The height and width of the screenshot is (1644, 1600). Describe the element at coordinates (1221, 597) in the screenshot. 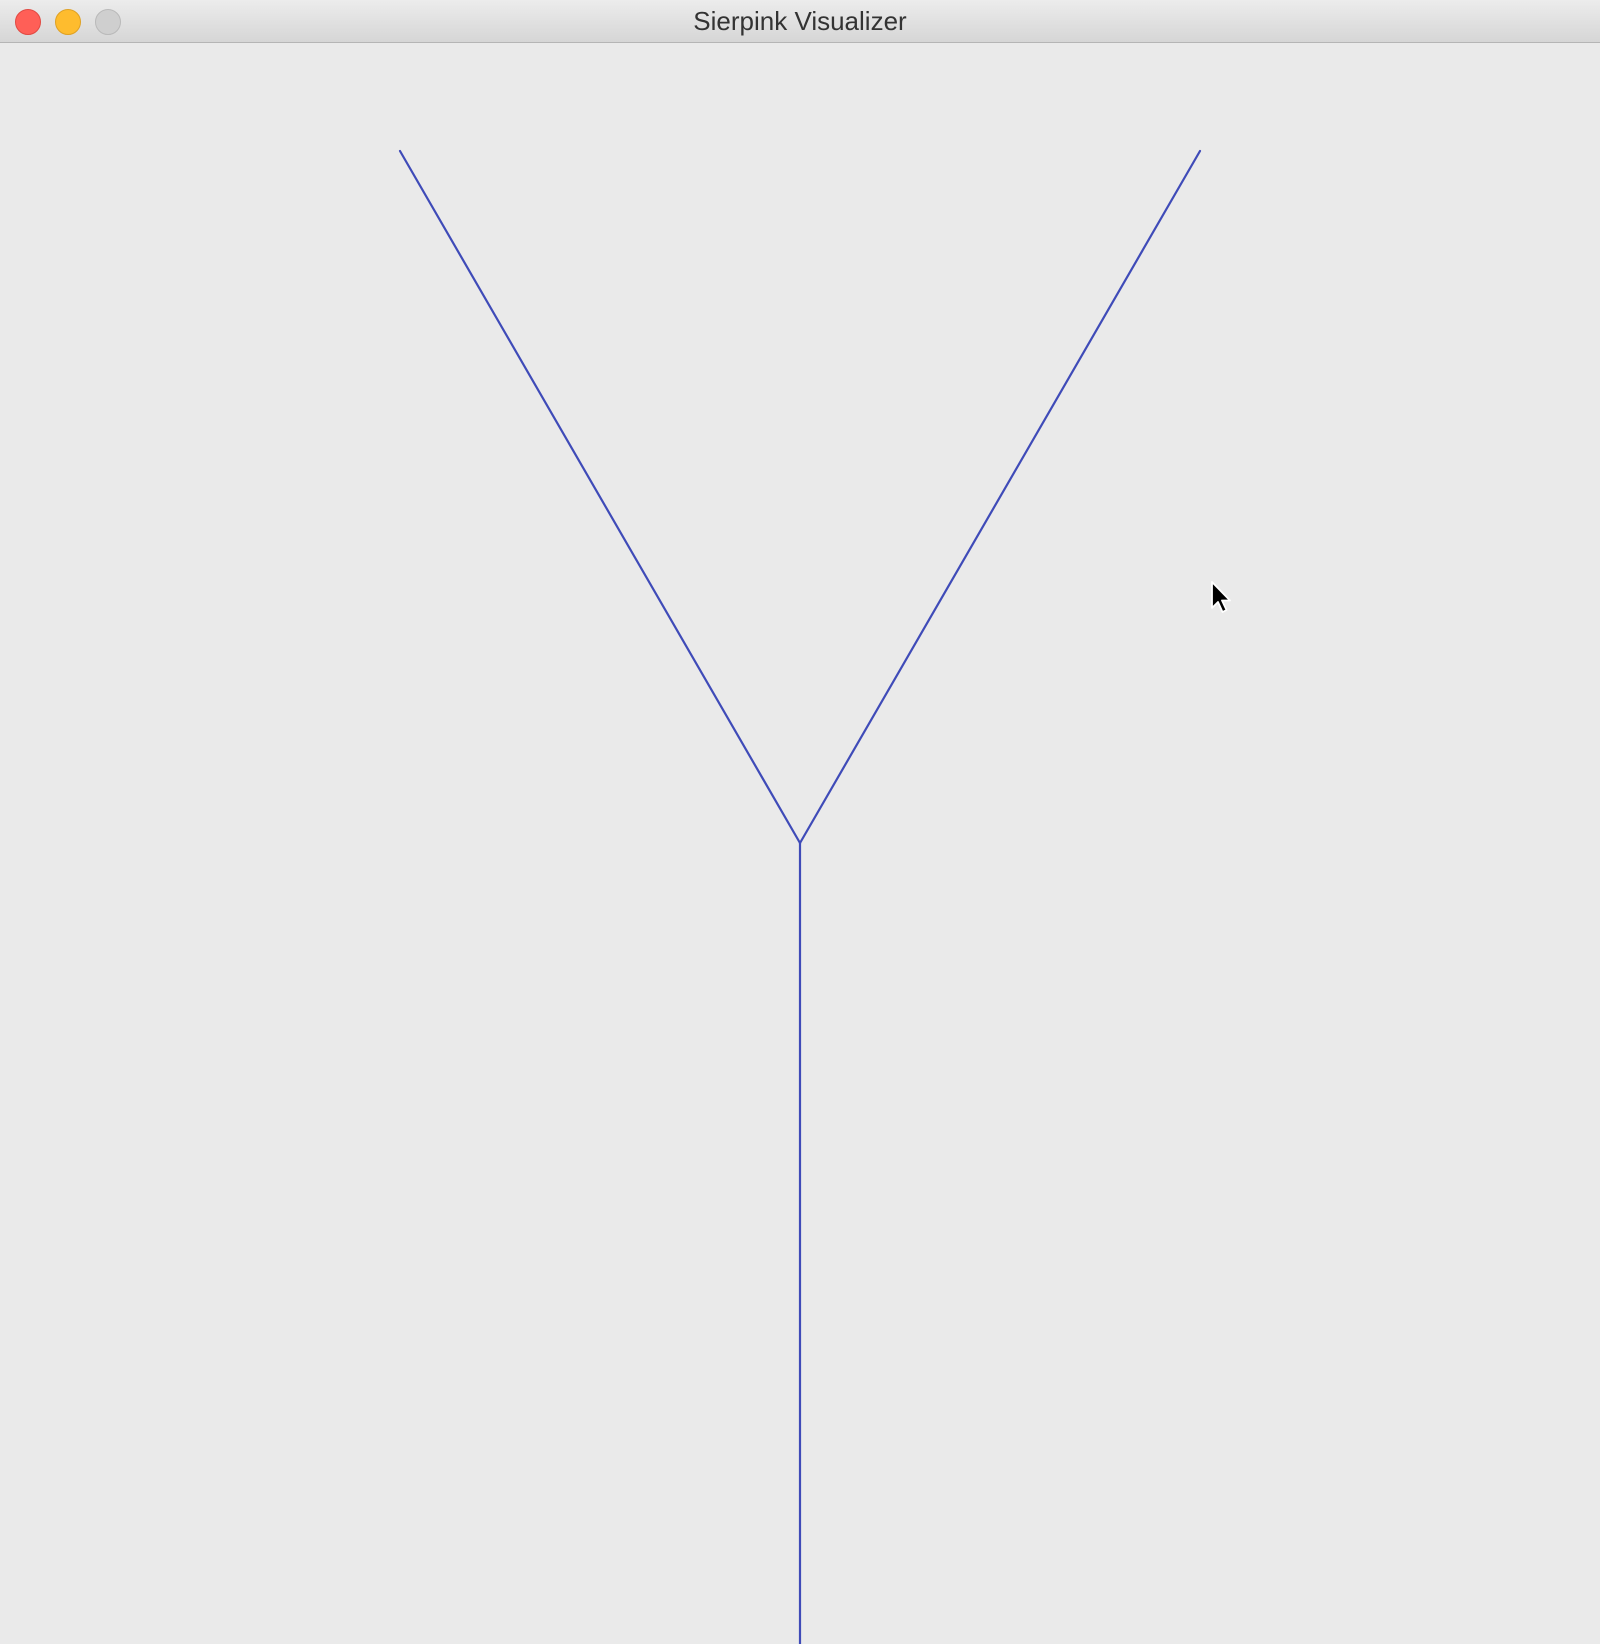

I see `mouse-pointer-icon` at that location.